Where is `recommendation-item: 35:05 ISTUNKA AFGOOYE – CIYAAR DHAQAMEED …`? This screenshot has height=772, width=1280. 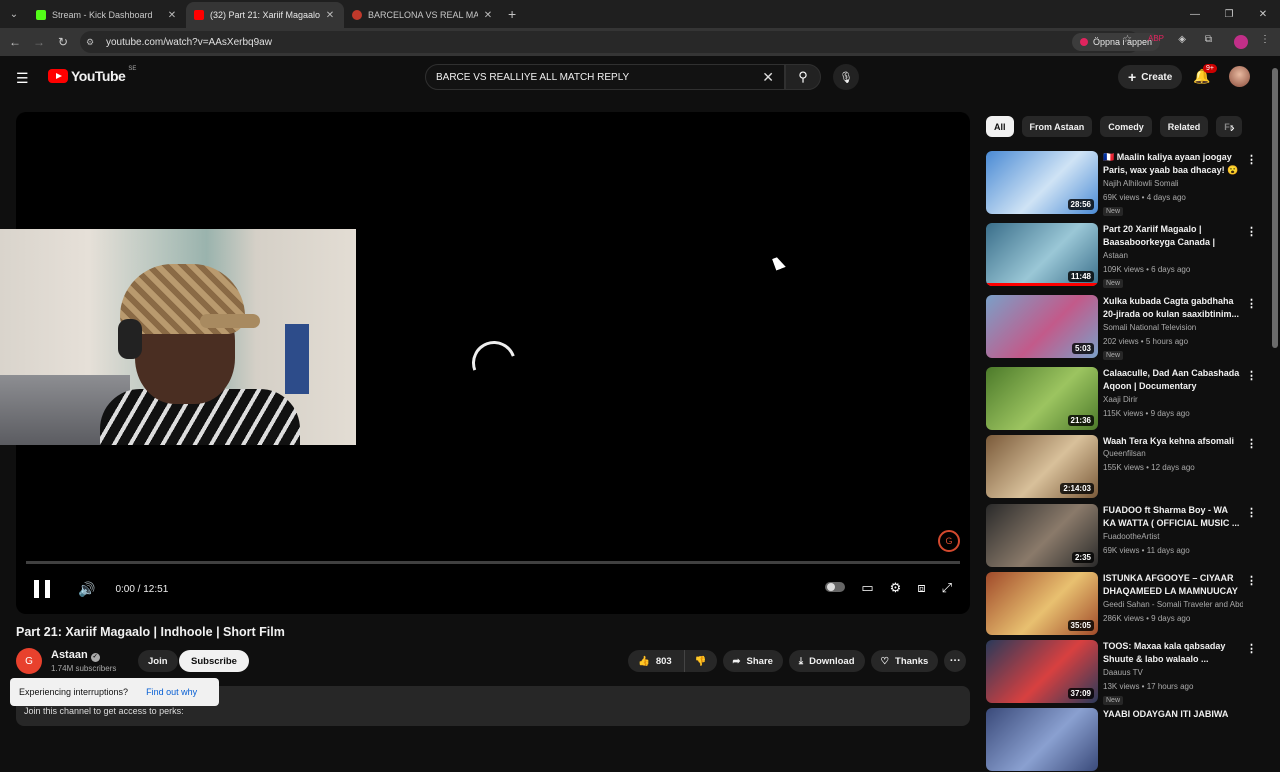 recommendation-item: 35:05 ISTUNKA AFGOOYE – CIYAAR DHAQAMEED … is located at coordinates (1121, 604).